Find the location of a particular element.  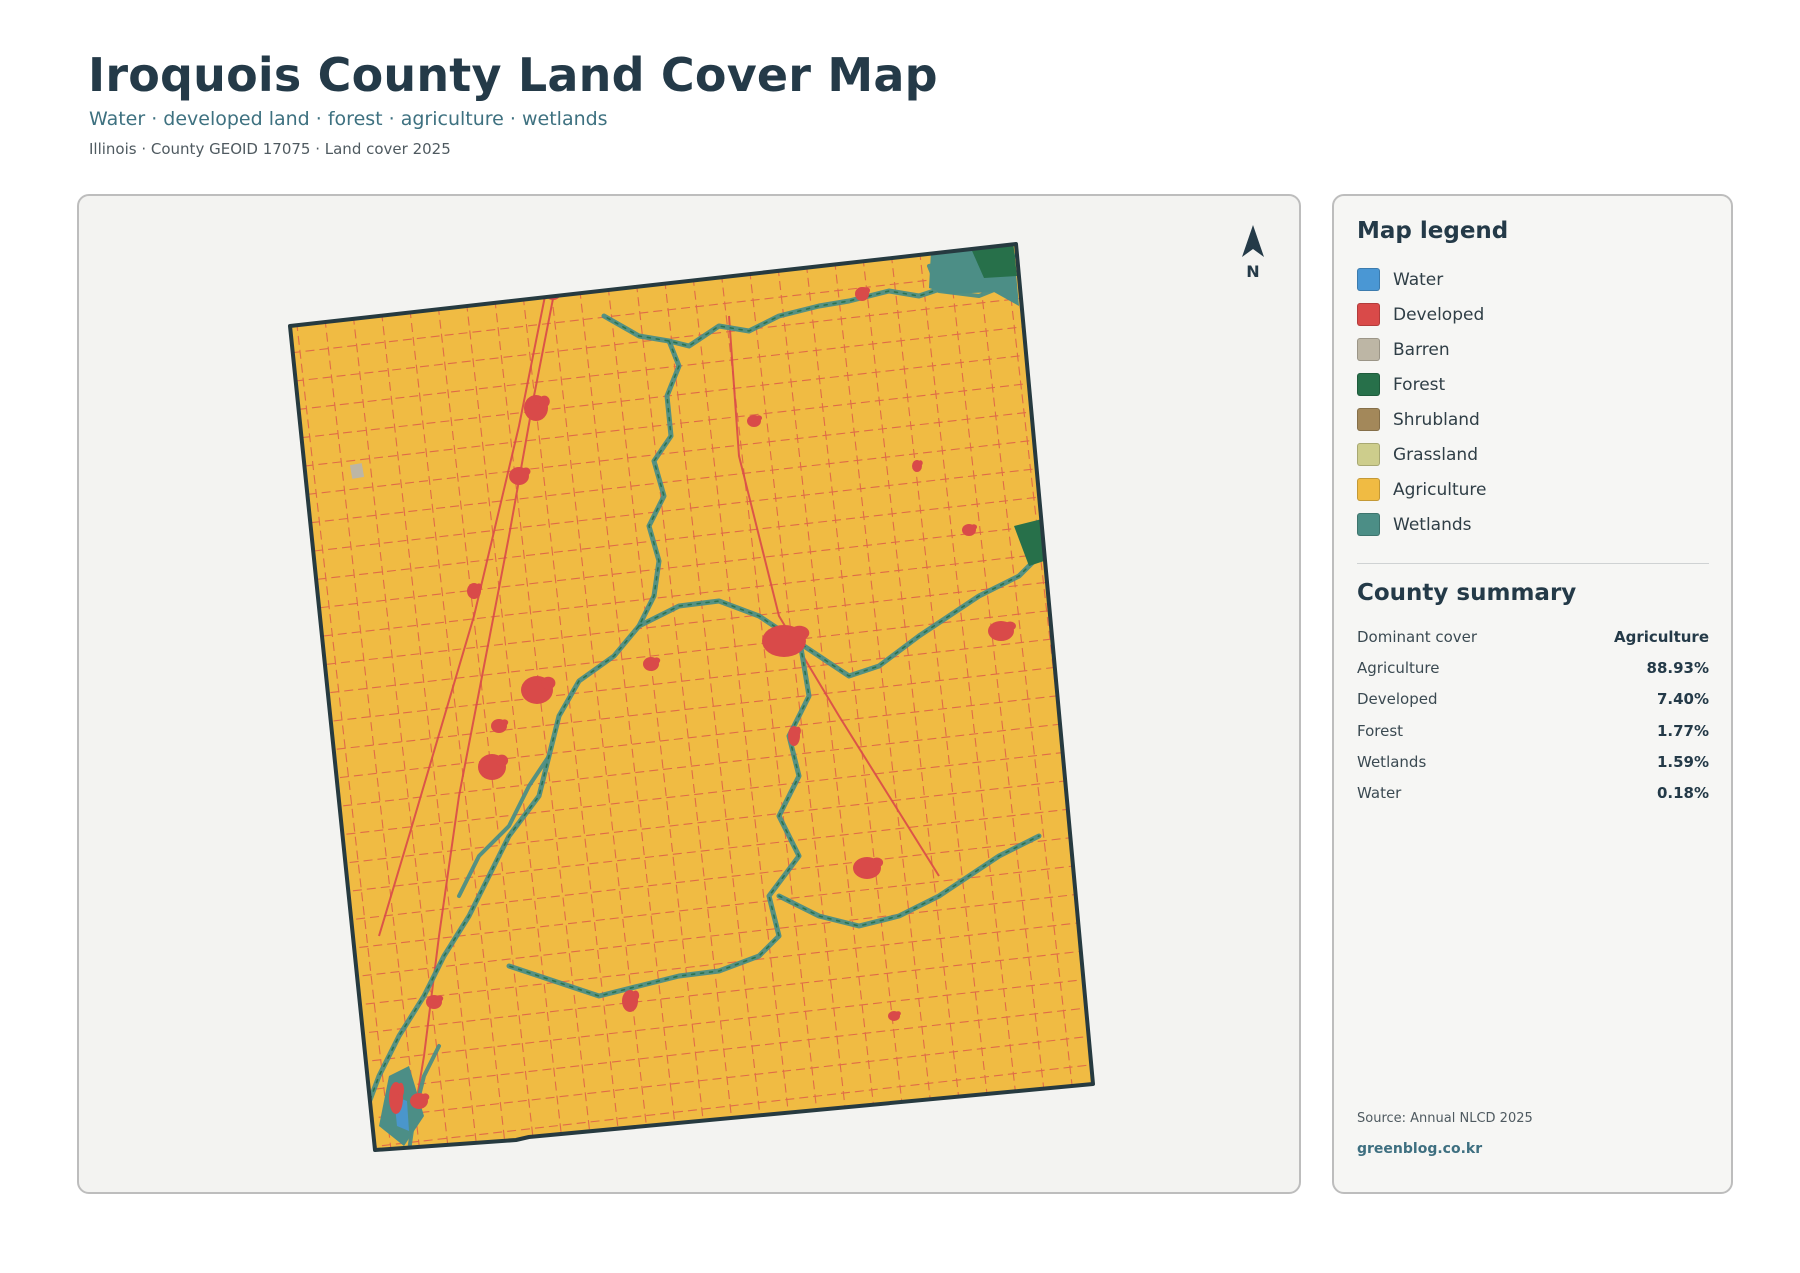

north-arrow: N is located at coordinates (1253, 252).